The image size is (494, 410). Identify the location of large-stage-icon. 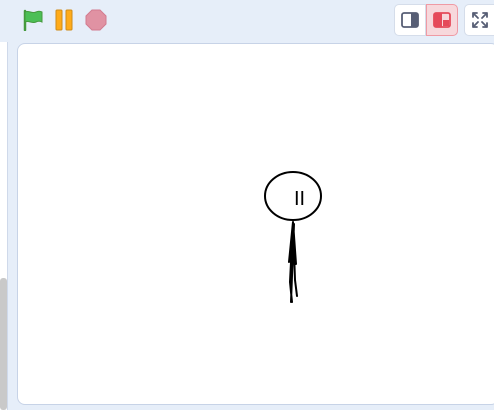
(442, 20).